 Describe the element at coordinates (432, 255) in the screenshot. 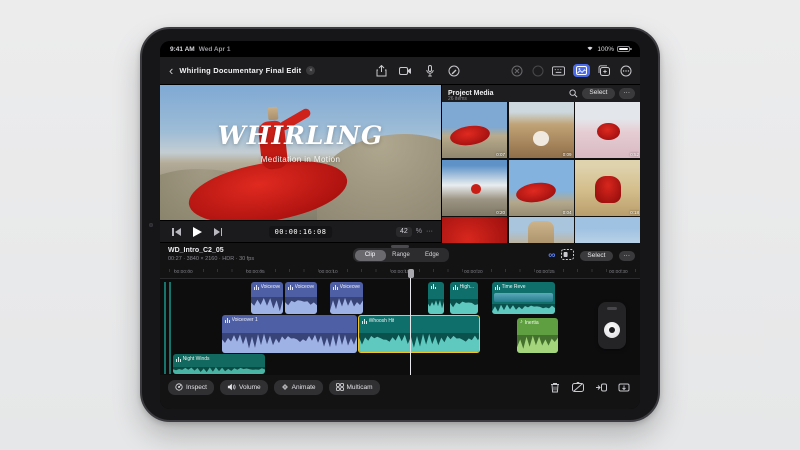

I see `edit-mode-edge: Edge` at that location.